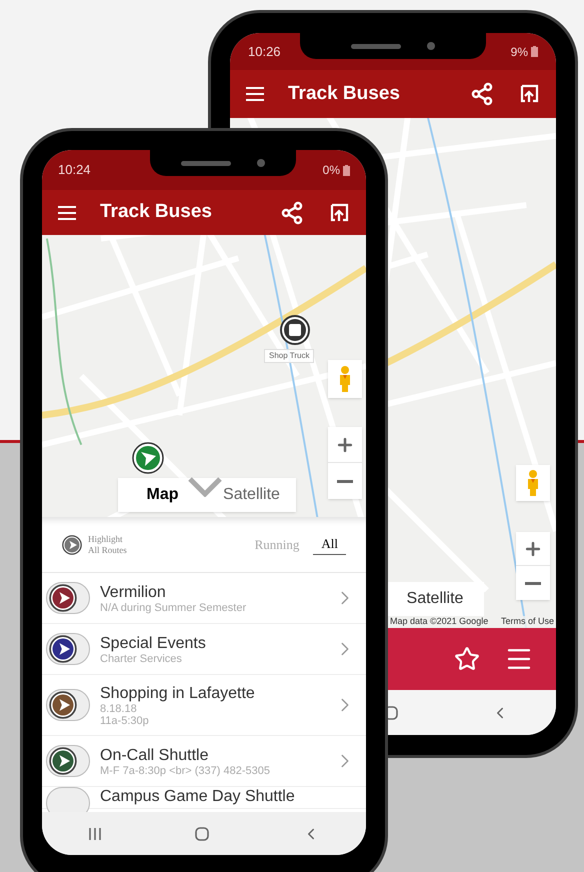 The image size is (584, 872). What do you see at coordinates (106, 539) in the screenshot?
I see `highlight-label: Highlight` at bounding box center [106, 539].